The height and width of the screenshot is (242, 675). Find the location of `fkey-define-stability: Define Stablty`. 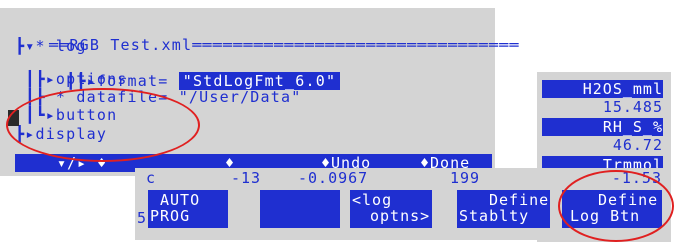

fkey-define-stability: Define Stablty is located at coordinates (503, 209).